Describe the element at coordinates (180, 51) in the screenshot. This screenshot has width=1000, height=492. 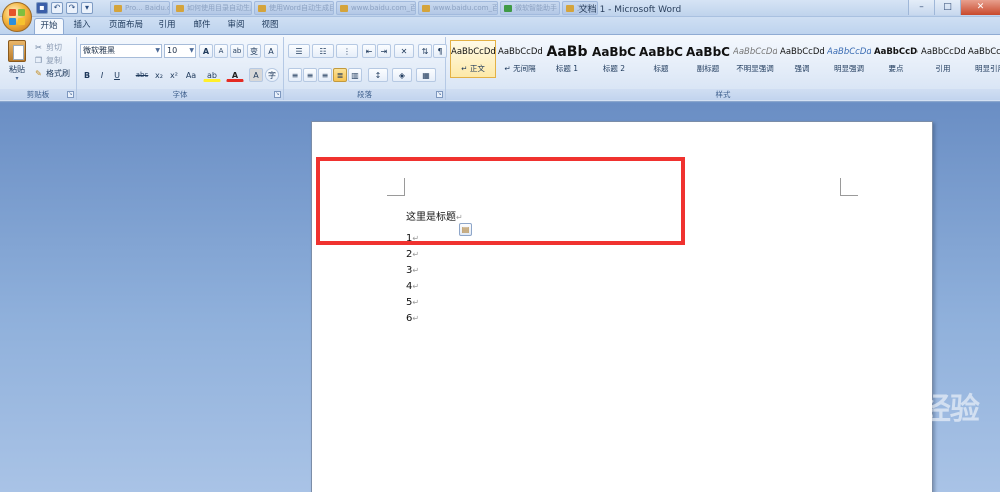
I see `font-size-select: 10 ▼` at that location.